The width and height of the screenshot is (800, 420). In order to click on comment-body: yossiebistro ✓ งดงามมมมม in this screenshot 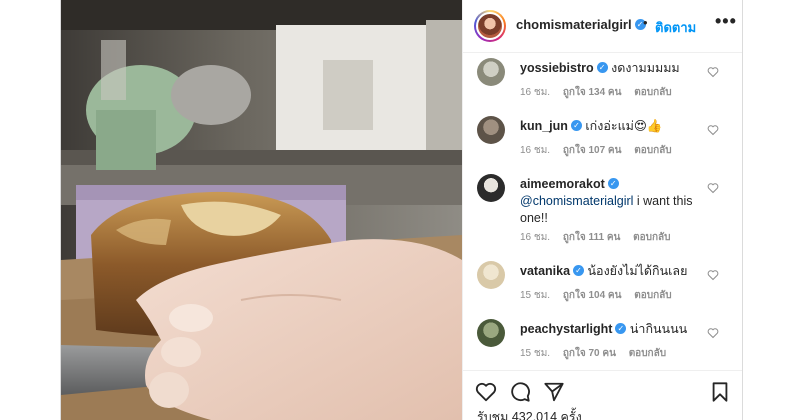, I will do `click(610, 68)`.